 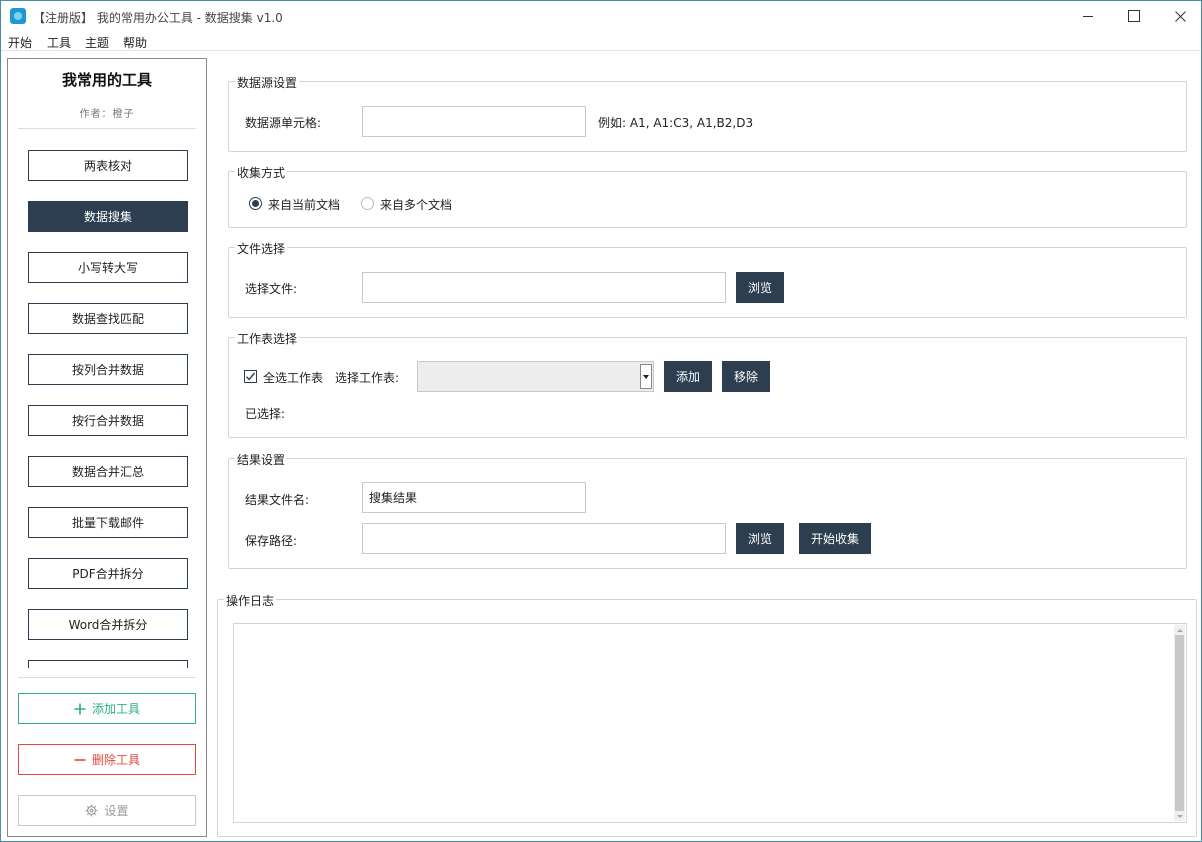 What do you see at coordinates (544, 287) in the screenshot?
I see `file-path-input` at bounding box center [544, 287].